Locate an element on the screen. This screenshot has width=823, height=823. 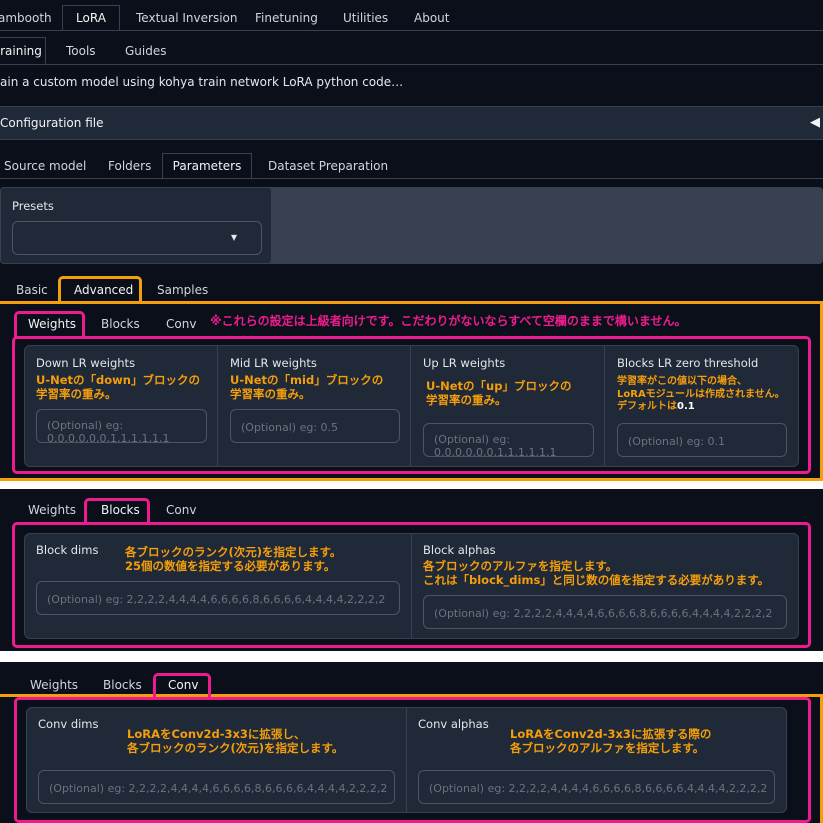
sub-tabs-divider is located at coordinates (411, 64).